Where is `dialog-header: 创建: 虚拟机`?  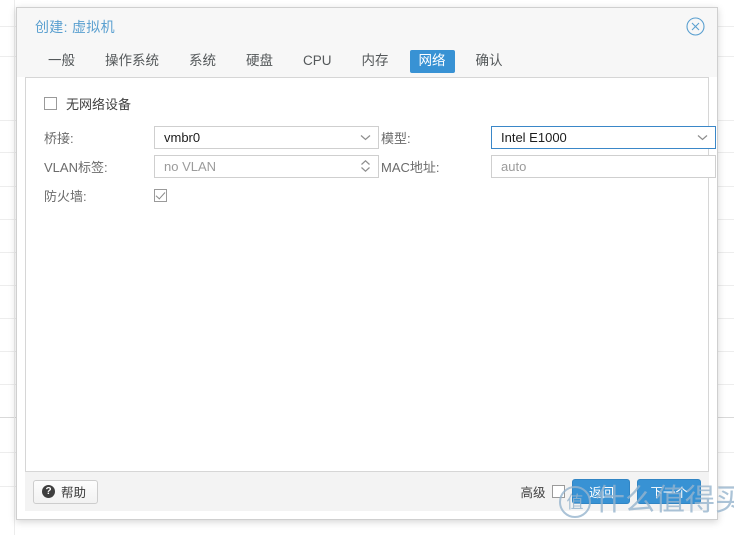
dialog-header: 创建: 虚拟机 is located at coordinates (367, 26).